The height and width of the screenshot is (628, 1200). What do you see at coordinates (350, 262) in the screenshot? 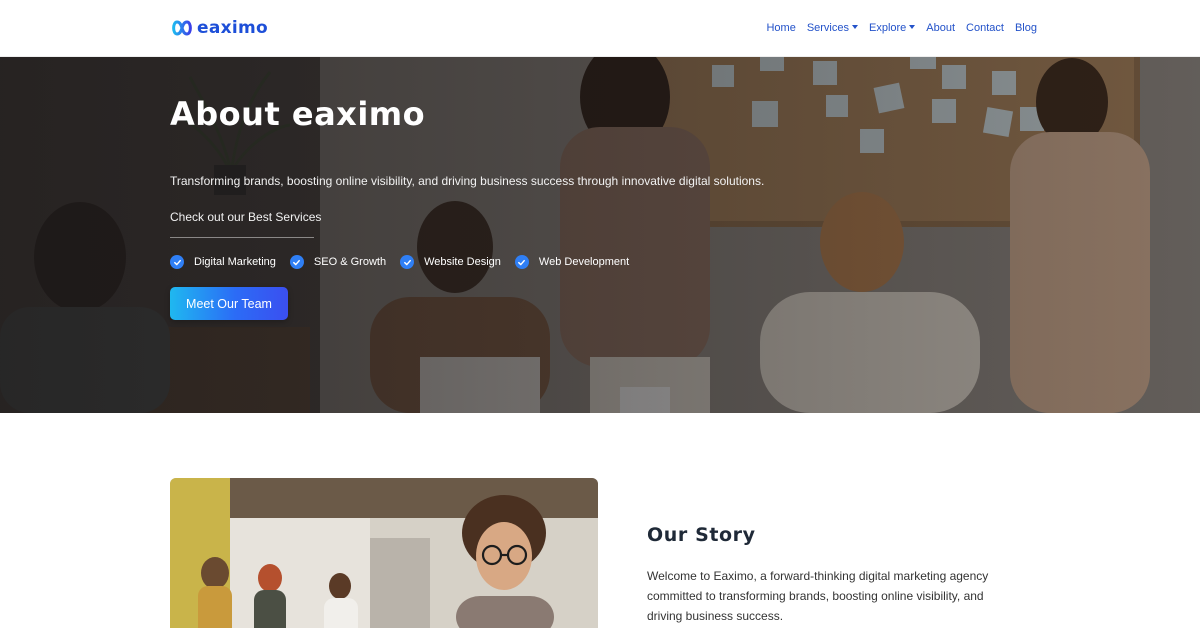
I see `service-label: SEO & Growth` at bounding box center [350, 262].